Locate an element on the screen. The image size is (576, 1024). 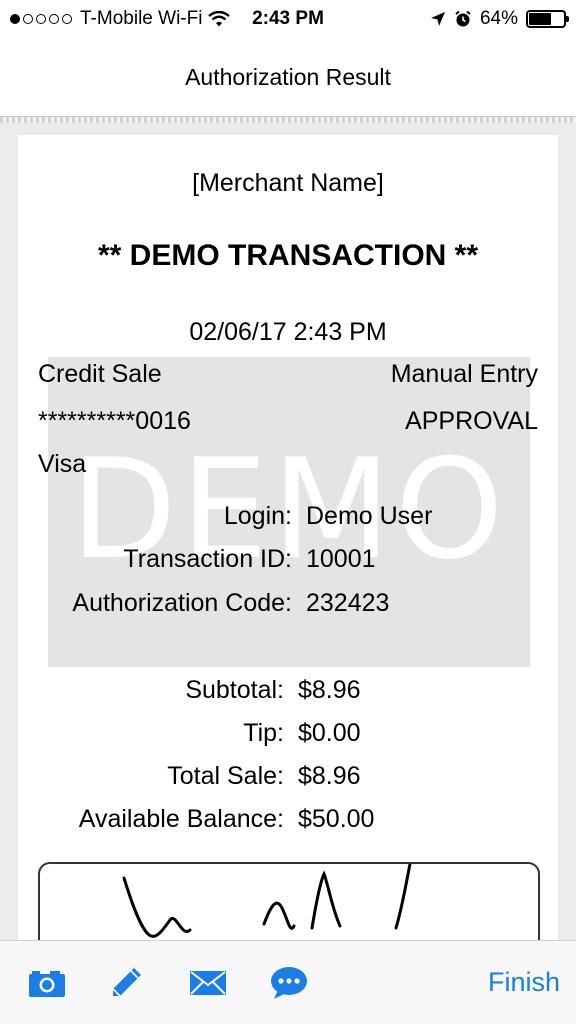
total-label: Available Balance: is located at coordinates (181, 819).